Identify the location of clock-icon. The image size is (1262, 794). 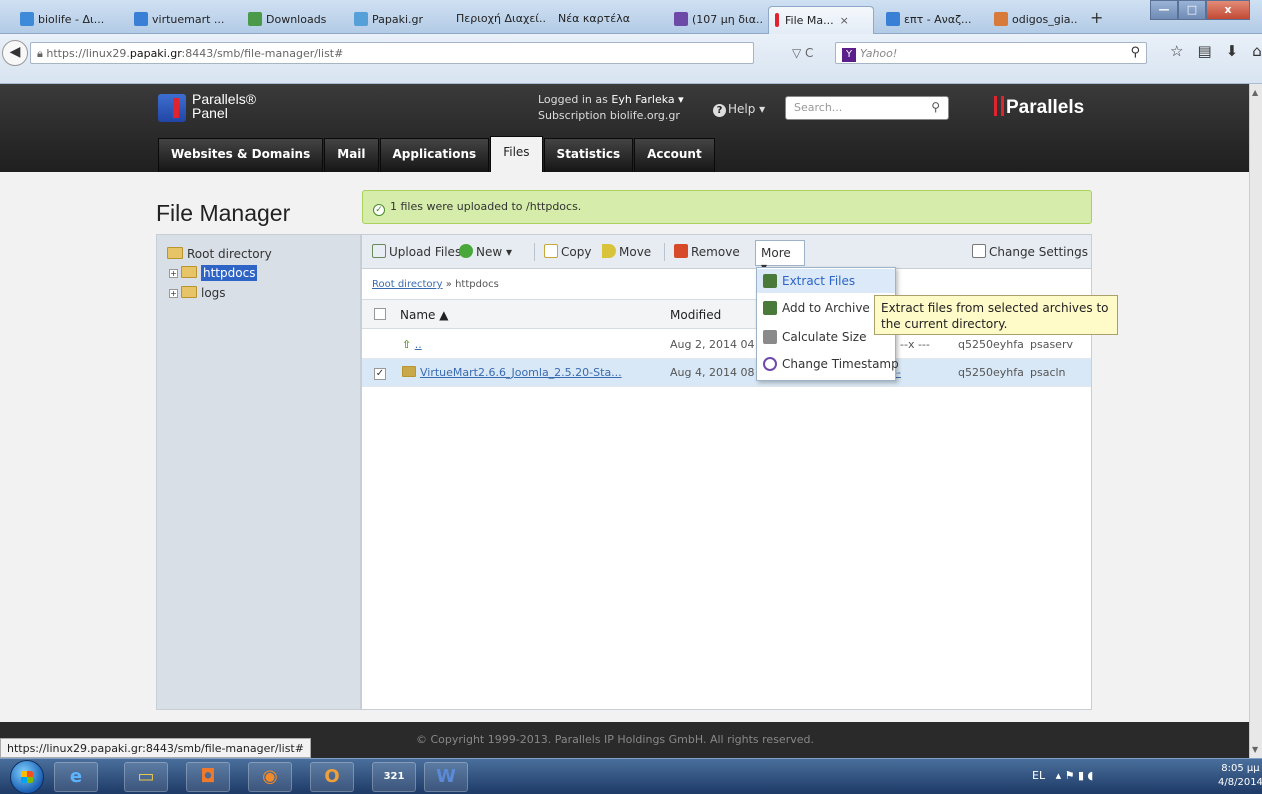
(770, 364).